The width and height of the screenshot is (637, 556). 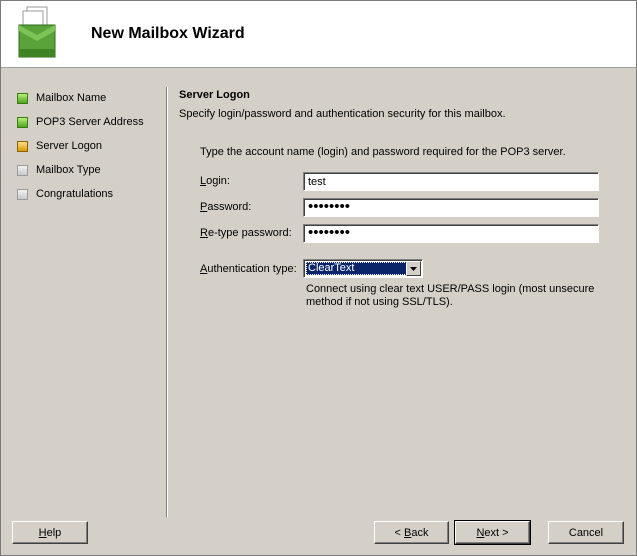 What do you see at coordinates (75, 194) in the screenshot?
I see `step-label: Congratulations` at bounding box center [75, 194].